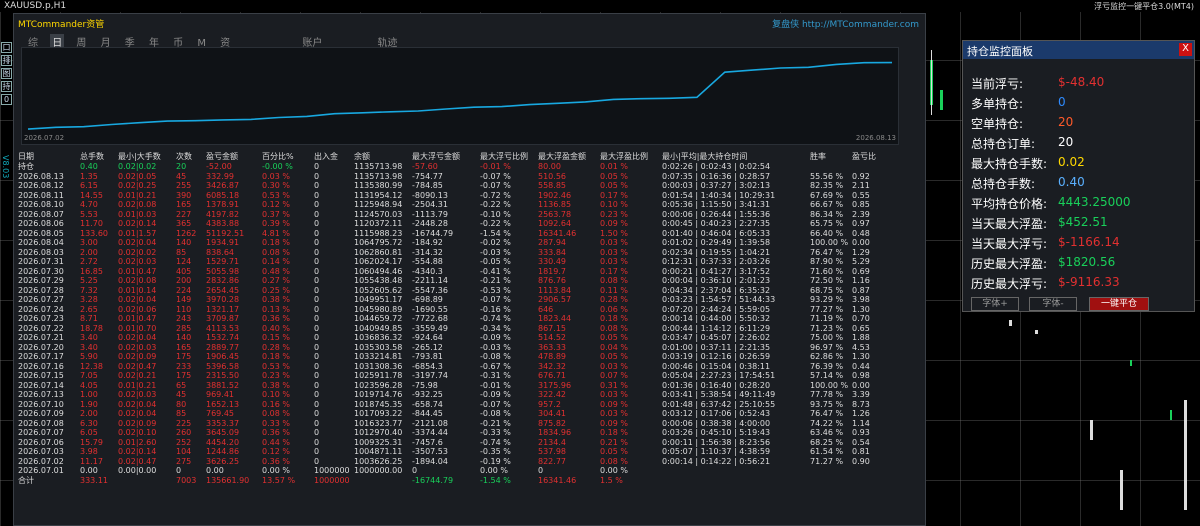  I want to click on table-cell: 0.02|0.25, so click(137, 186).